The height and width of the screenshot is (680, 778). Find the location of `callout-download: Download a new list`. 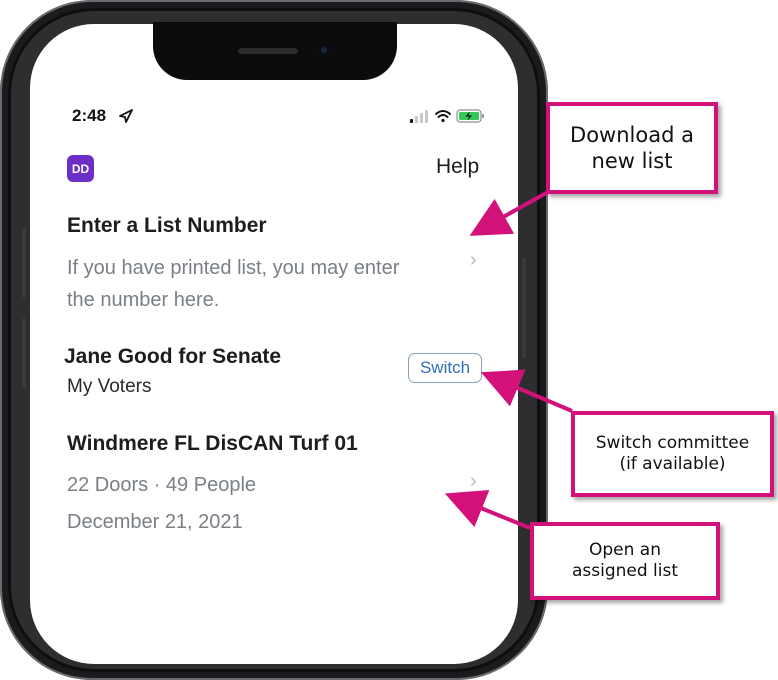

callout-download: Download a new list is located at coordinates (632, 148).